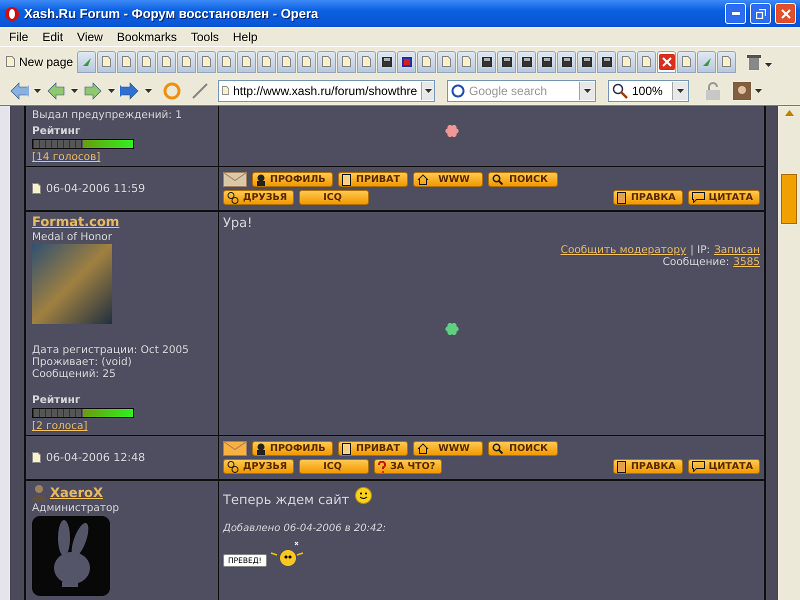 Image resolution: width=800 pixels, height=600 pixels. Describe the element at coordinates (286, 501) in the screenshot. I see `post-text: Теперь ждем сайт` at that location.